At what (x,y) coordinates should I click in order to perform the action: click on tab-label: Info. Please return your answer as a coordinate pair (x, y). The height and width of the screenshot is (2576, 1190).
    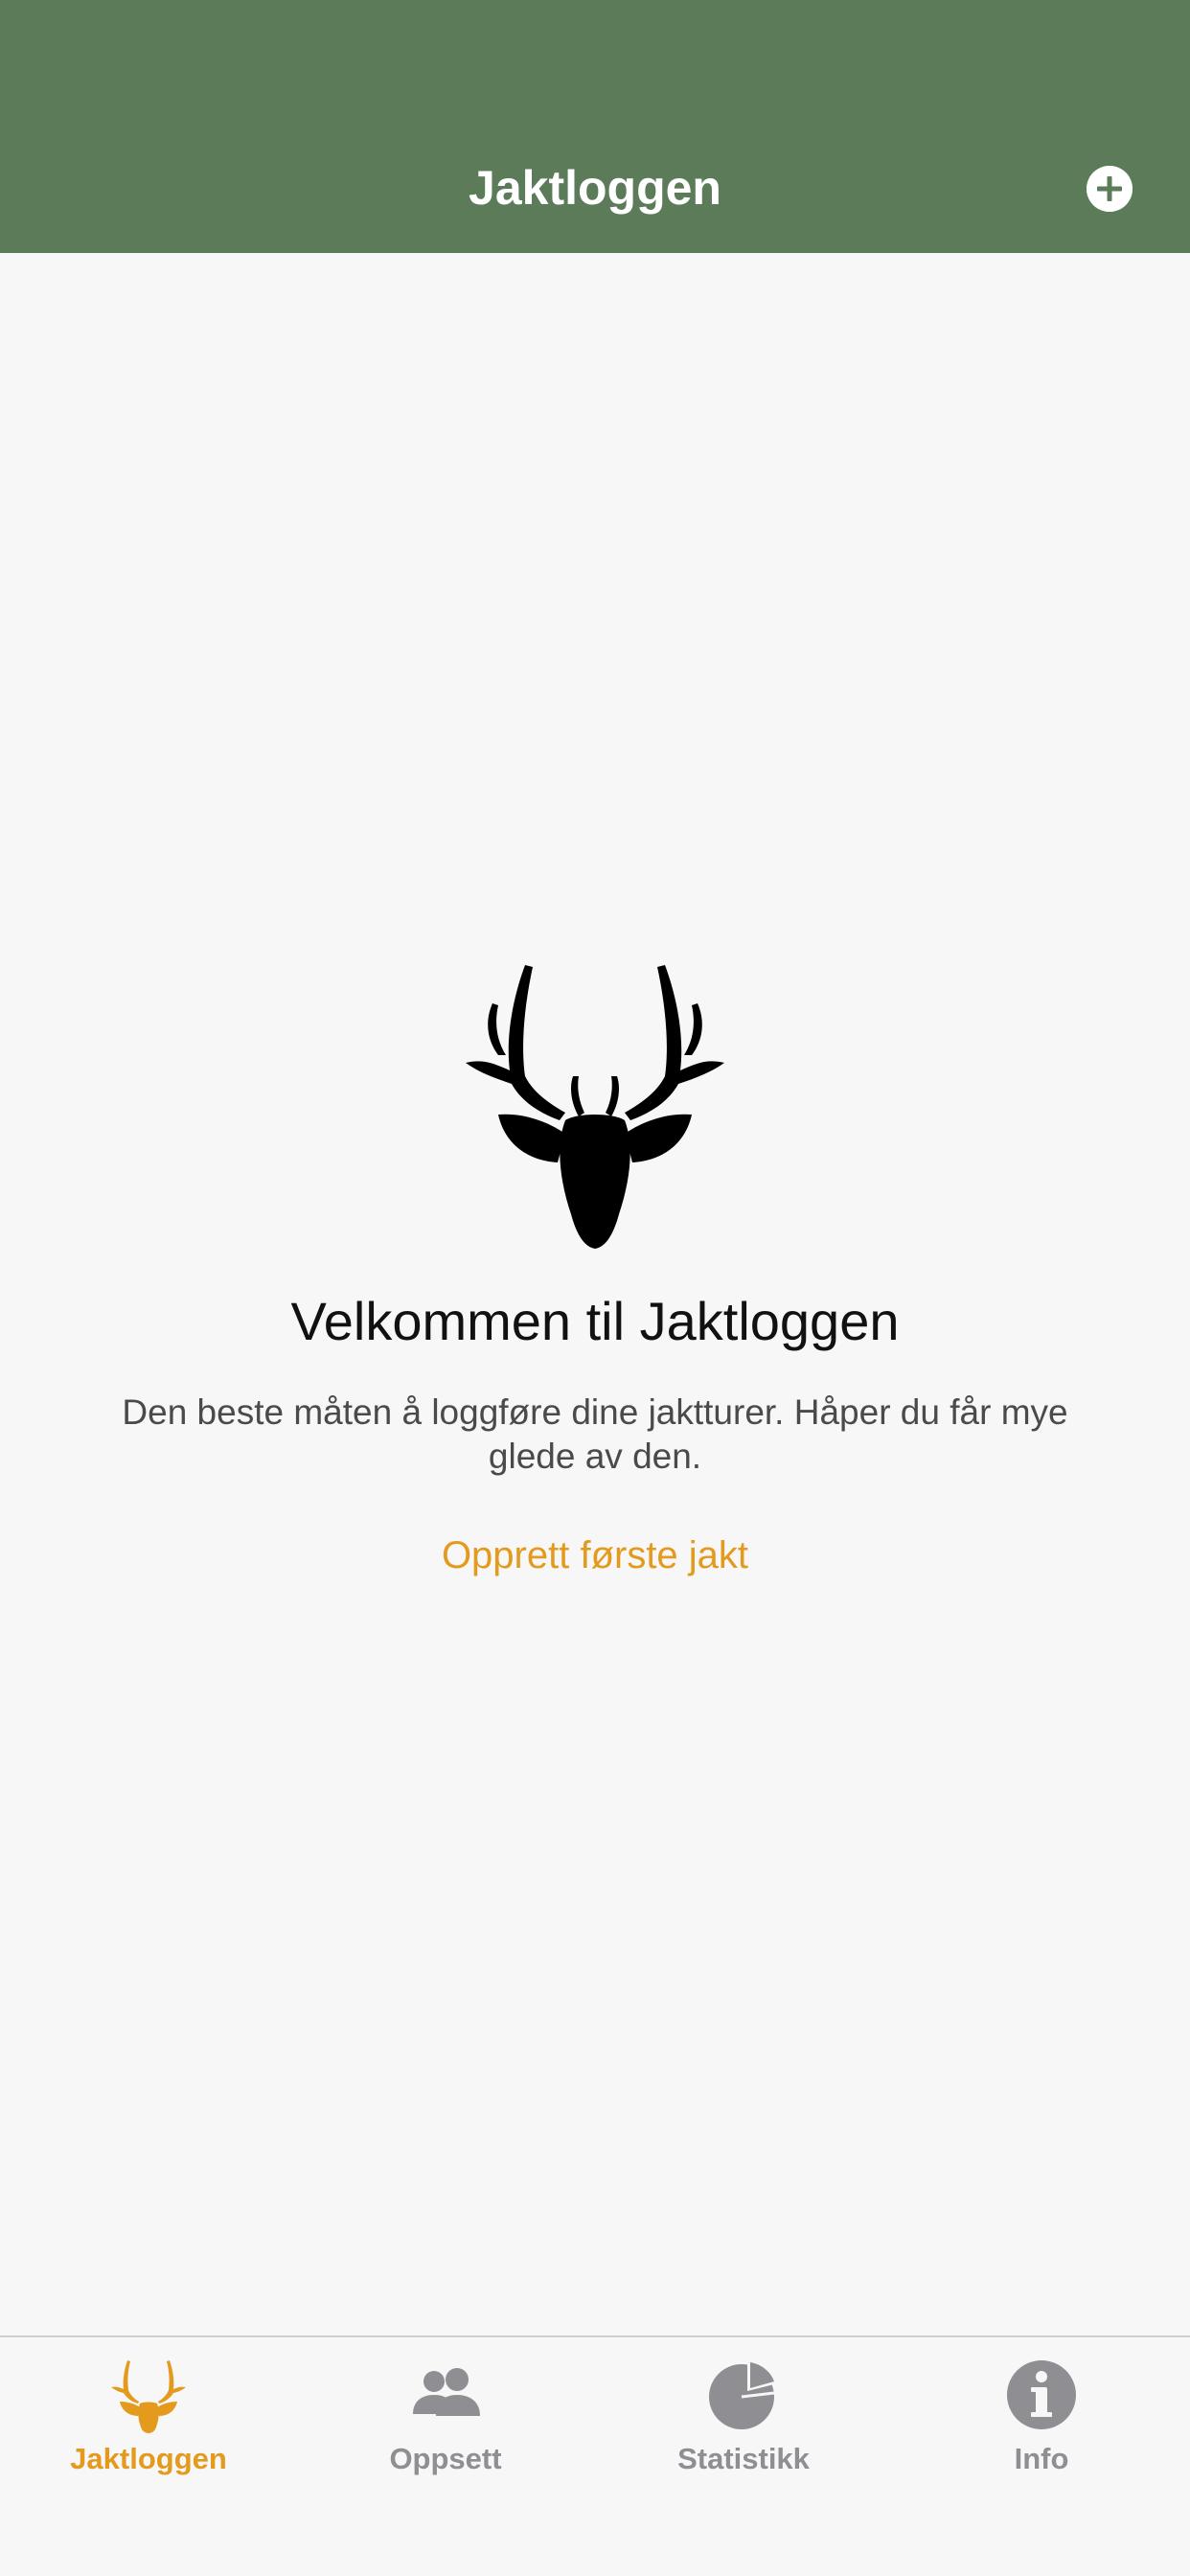
    Looking at the image, I should click on (1041, 2458).